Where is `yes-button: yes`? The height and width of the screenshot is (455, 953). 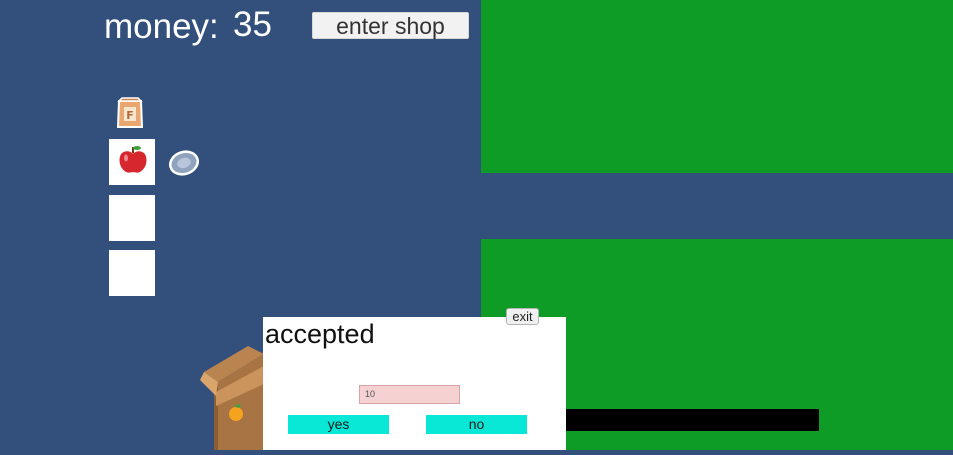
yes-button: yes is located at coordinates (338, 424).